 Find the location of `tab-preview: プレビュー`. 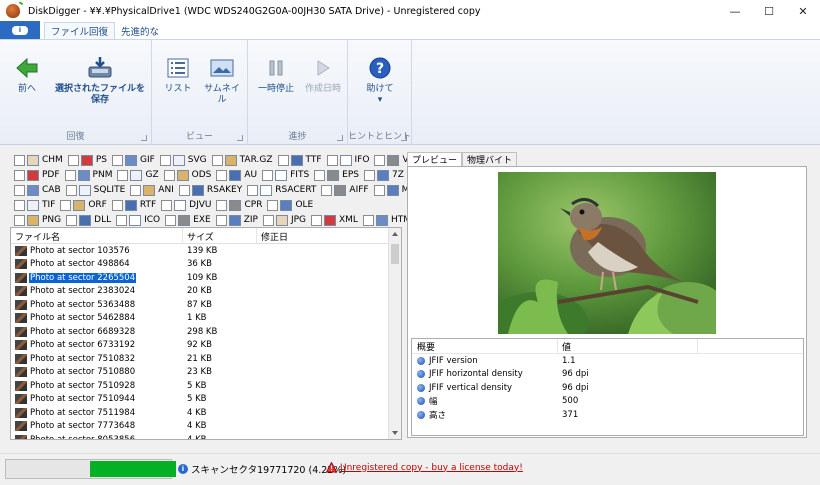

tab-preview: プレビュー is located at coordinates (435, 159).